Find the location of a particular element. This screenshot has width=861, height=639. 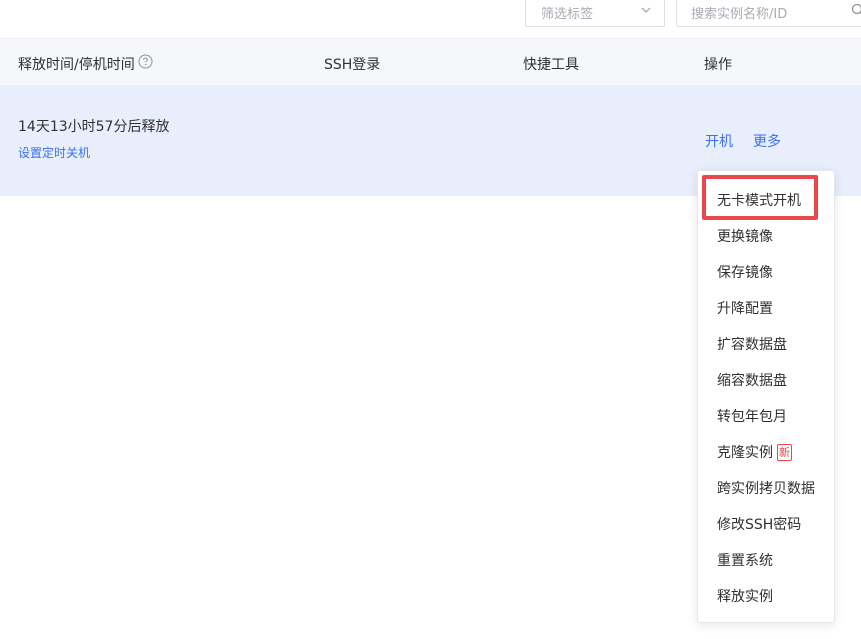

column-header-quick-tools: 快捷工具 is located at coordinates (551, 65).